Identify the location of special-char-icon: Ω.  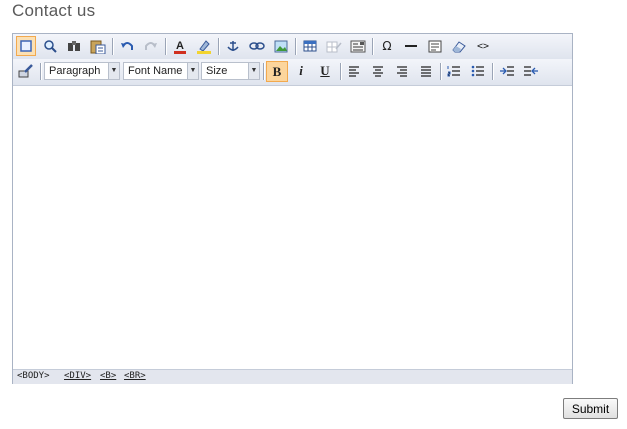
(387, 46).